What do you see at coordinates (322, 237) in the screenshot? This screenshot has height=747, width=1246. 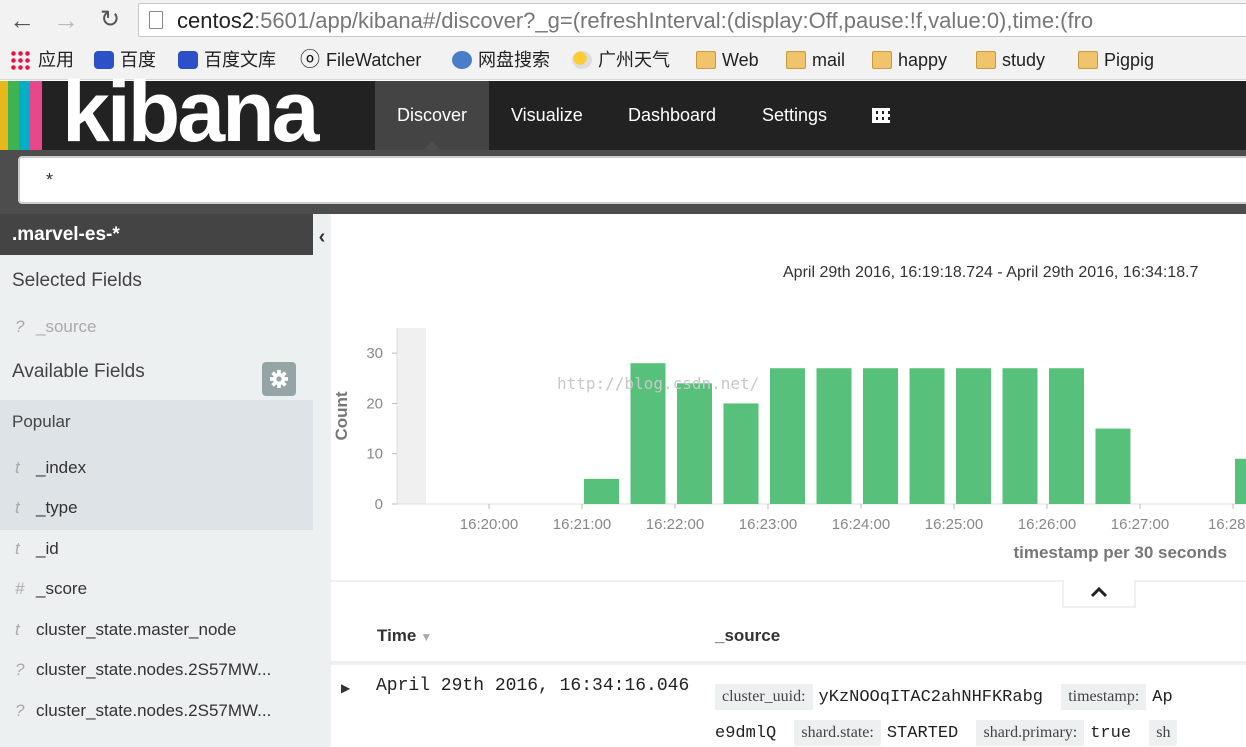 I see `collapse-sidebar-icon: ‹` at bounding box center [322, 237].